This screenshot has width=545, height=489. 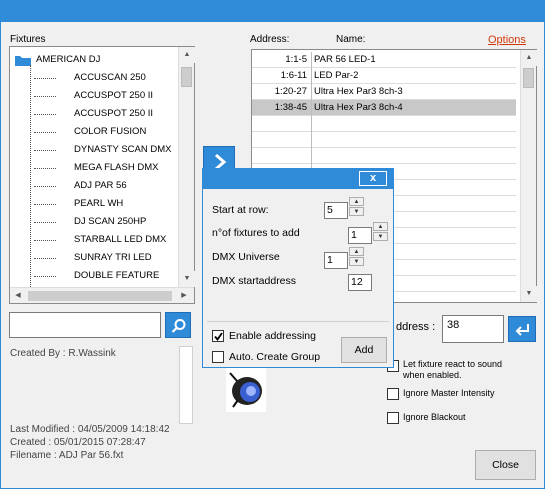 I want to click on patch-row: 1:6-11 LED Par-2, so click(x=384, y=76).